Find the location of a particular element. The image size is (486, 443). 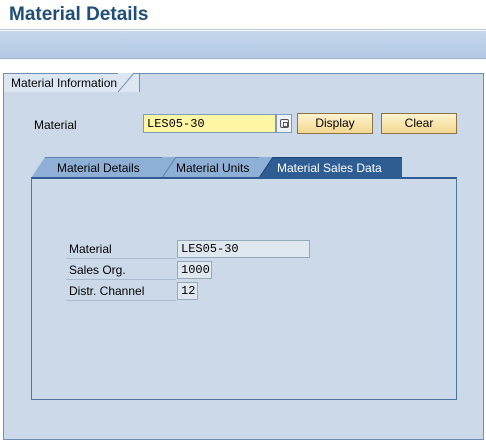

tab-material-units: Material Units is located at coordinates (210, 167).